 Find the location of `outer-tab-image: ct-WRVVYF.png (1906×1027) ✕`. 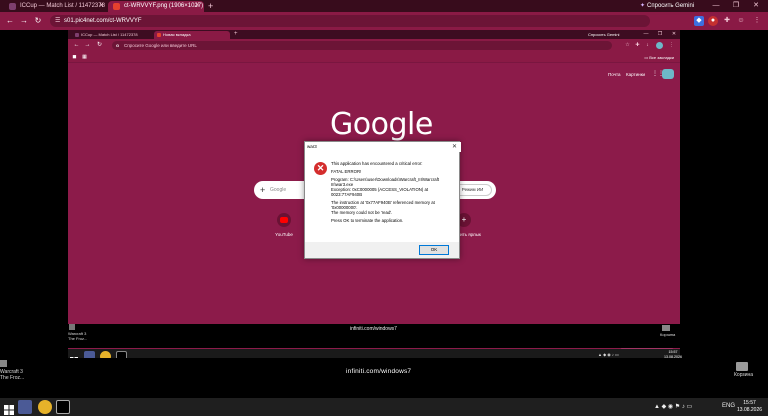

outer-tab-image: ct-WRVVYF.png (1906×1027) ✕ is located at coordinates (156, 6).